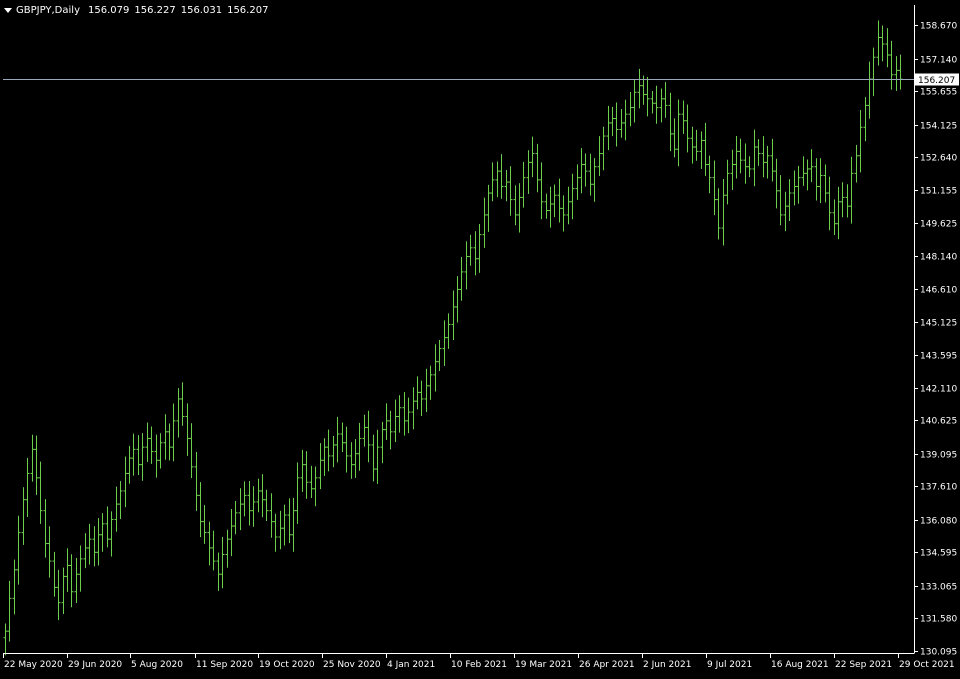 The width and height of the screenshot is (960, 679). Describe the element at coordinates (224, 665) in the screenshot. I see `x-tick-label: 11 Sep 2020` at that location.